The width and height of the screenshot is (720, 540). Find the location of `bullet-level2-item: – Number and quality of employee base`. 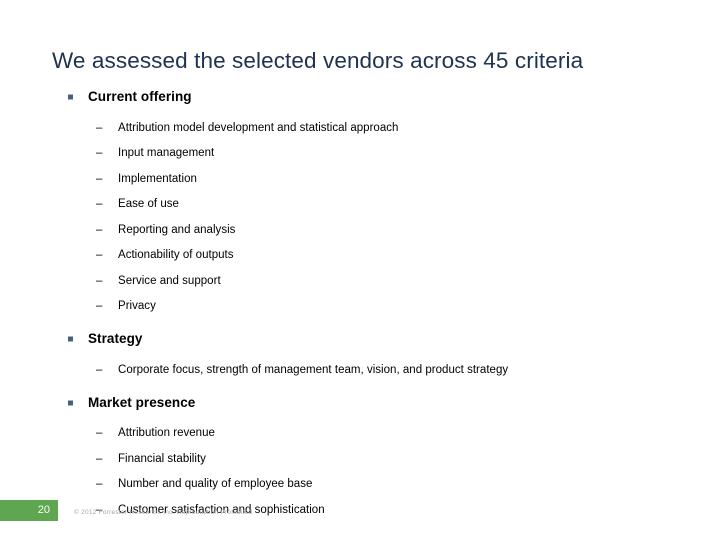

bullet-level2-item: – Number and quality of employee base is located at coordinates (360, 485).